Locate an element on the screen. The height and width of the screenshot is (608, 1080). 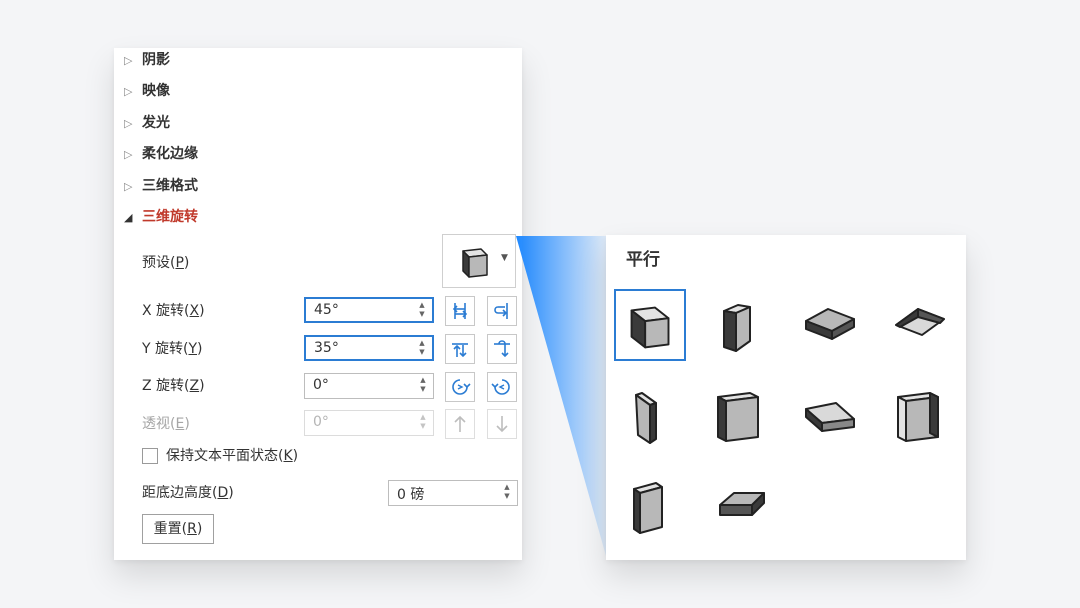
cube-isometric-top-down-icon is located at coordinates (920, 322).